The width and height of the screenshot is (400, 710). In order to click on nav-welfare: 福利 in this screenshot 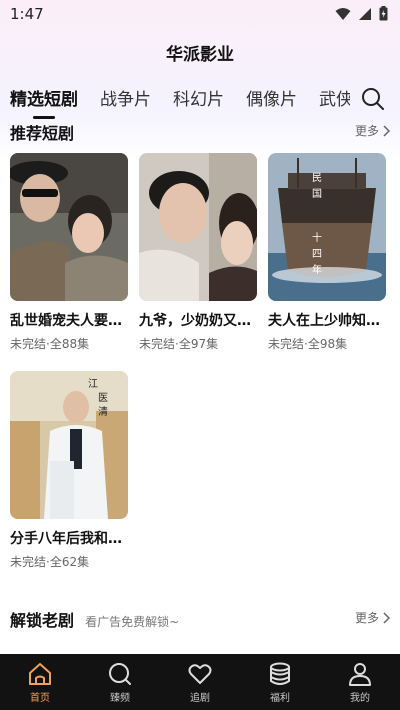, I will do `click(280, 682)`.